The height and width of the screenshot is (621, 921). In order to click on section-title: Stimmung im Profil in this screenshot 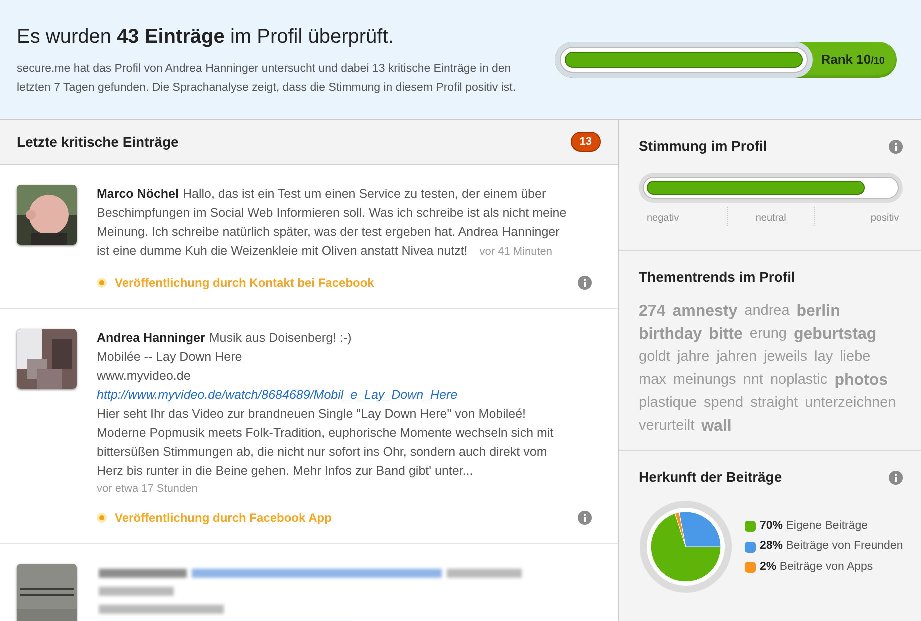, I will do `click(703, 146)`.